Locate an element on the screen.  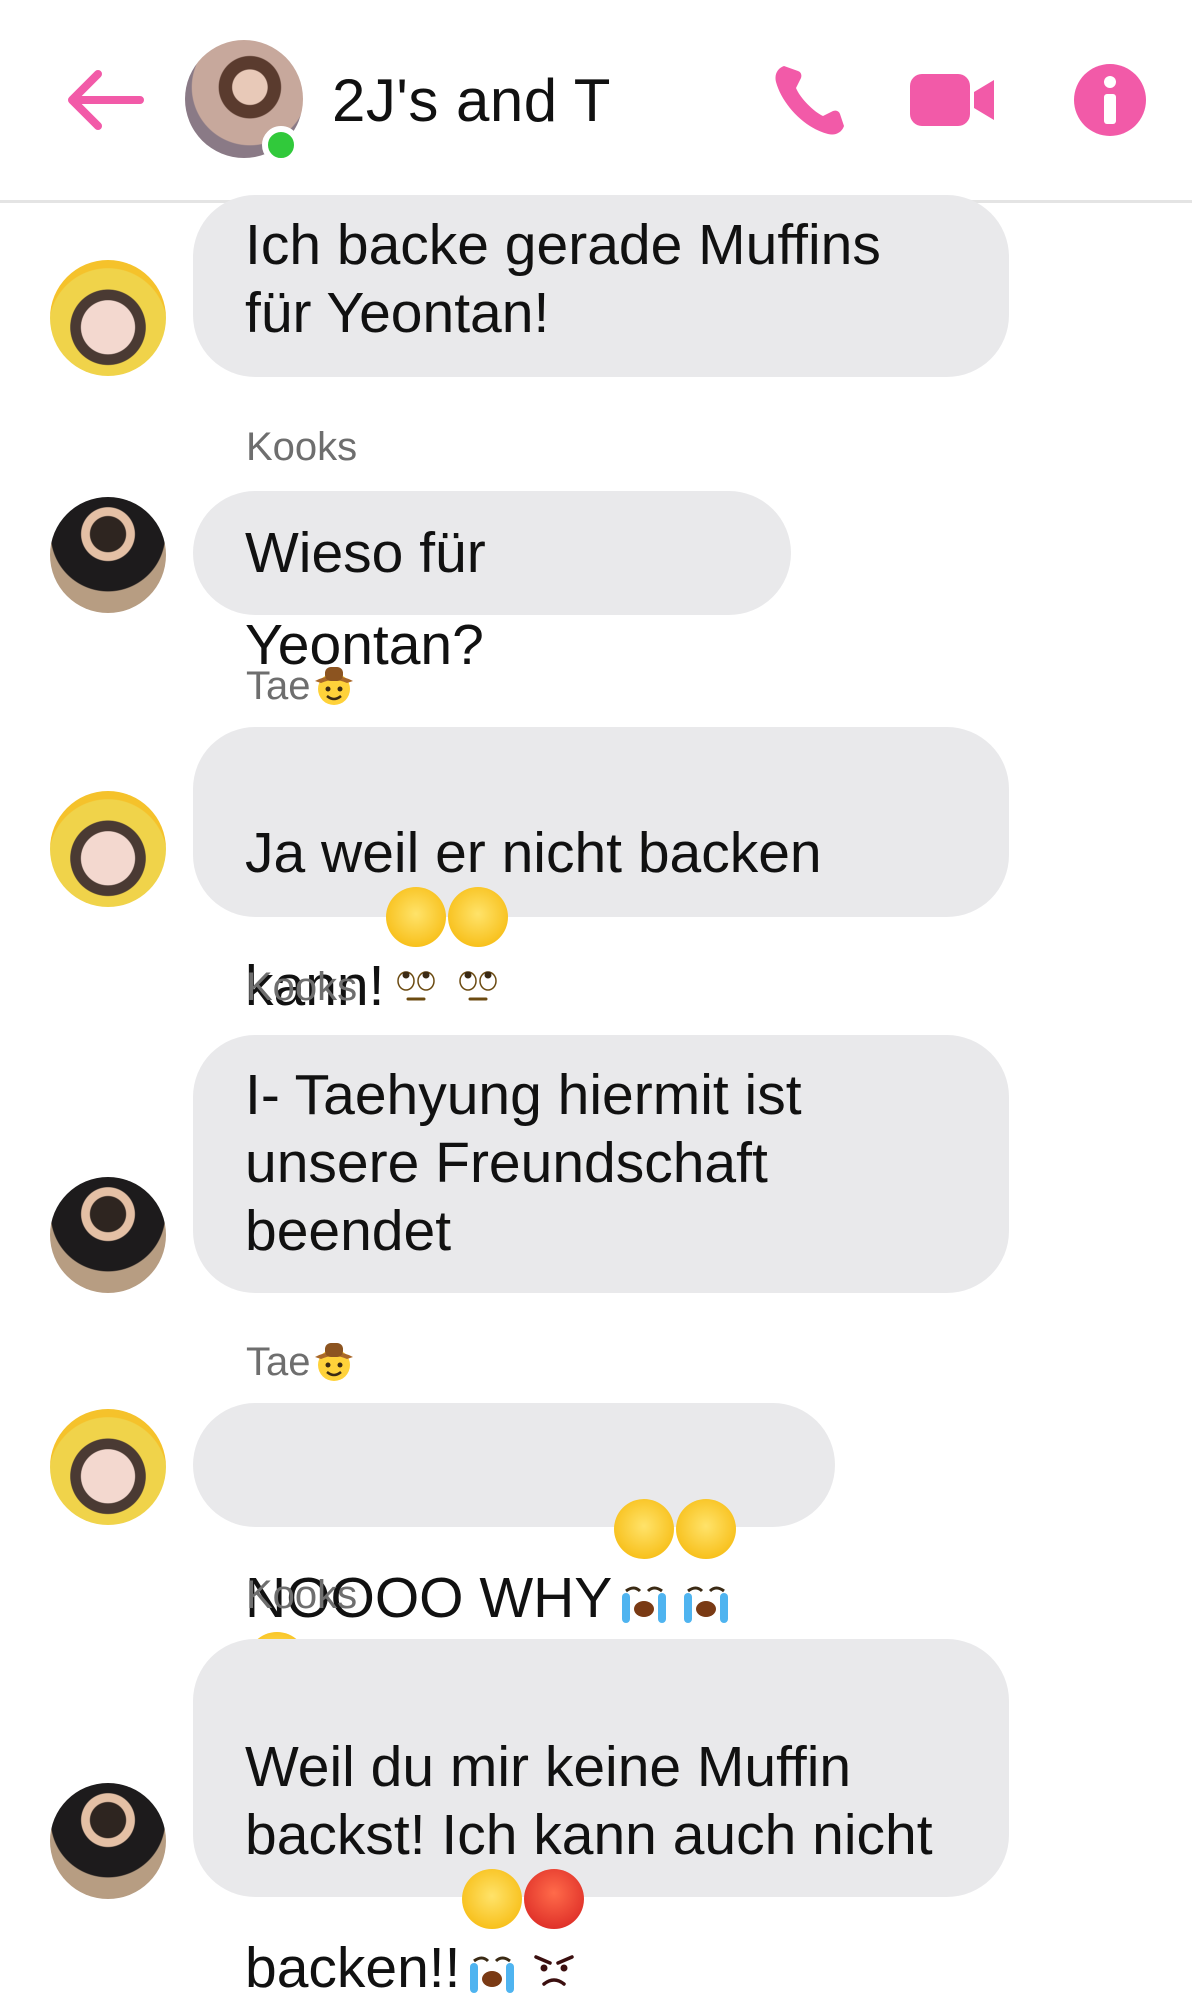
message-bubble: Wieso für Yeontan? is located at coordinates (492, 584).